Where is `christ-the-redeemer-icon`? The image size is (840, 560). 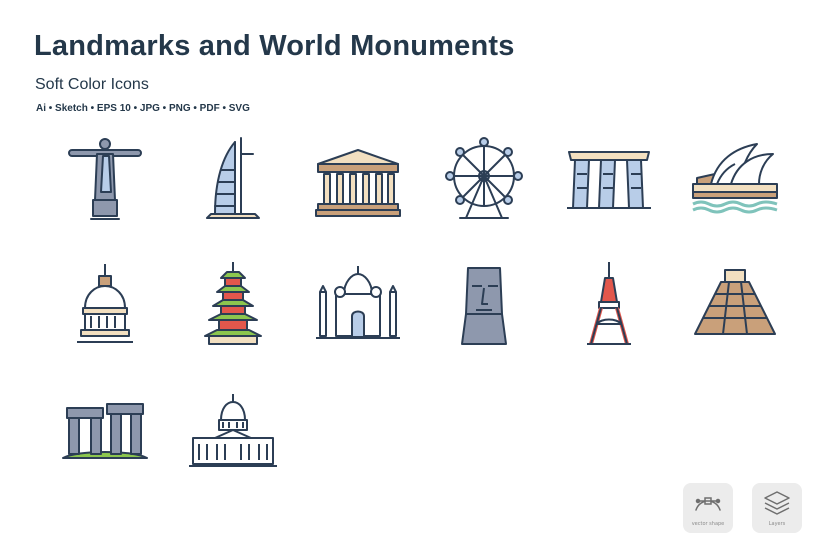
christ-the-redeemer-icon is located at coordinates (105, 178).